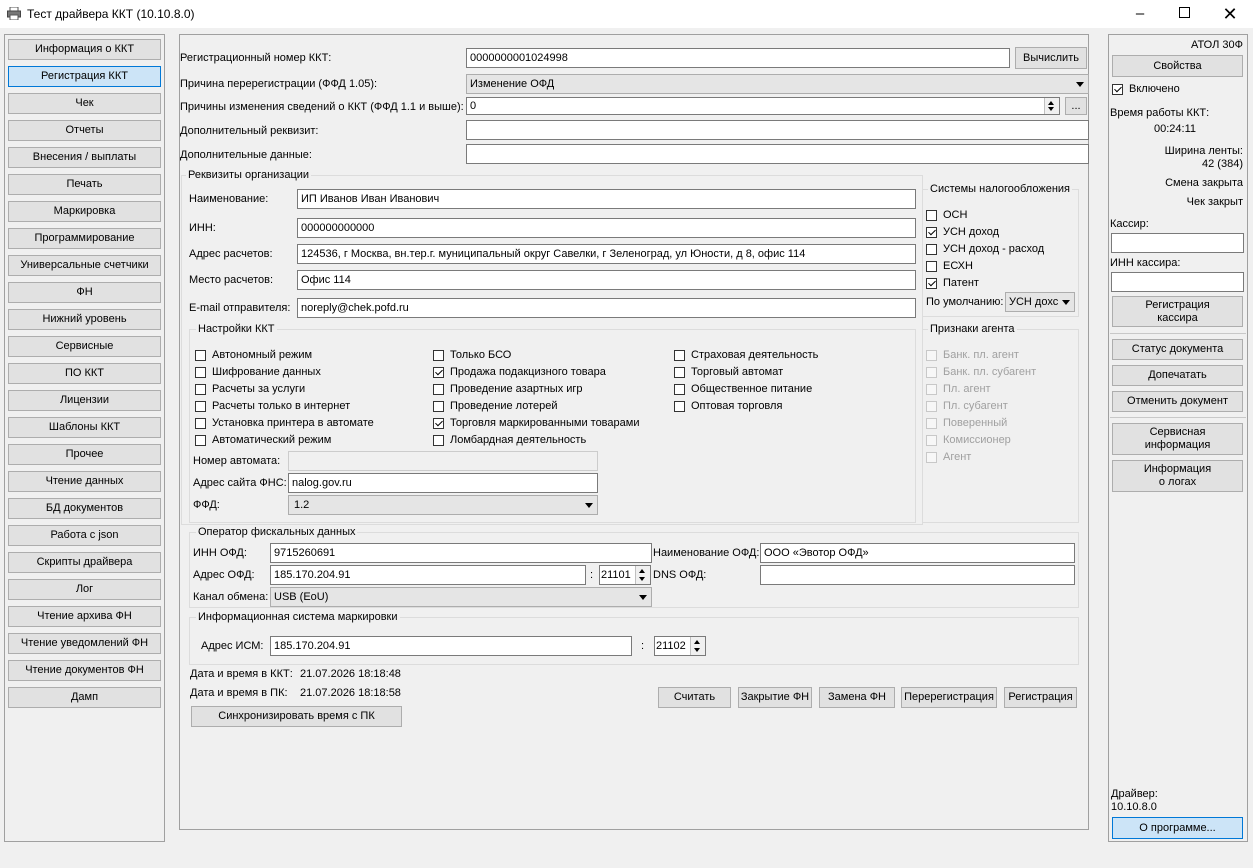  I want to click on ffd-select: 1.2, so click(443, 505).